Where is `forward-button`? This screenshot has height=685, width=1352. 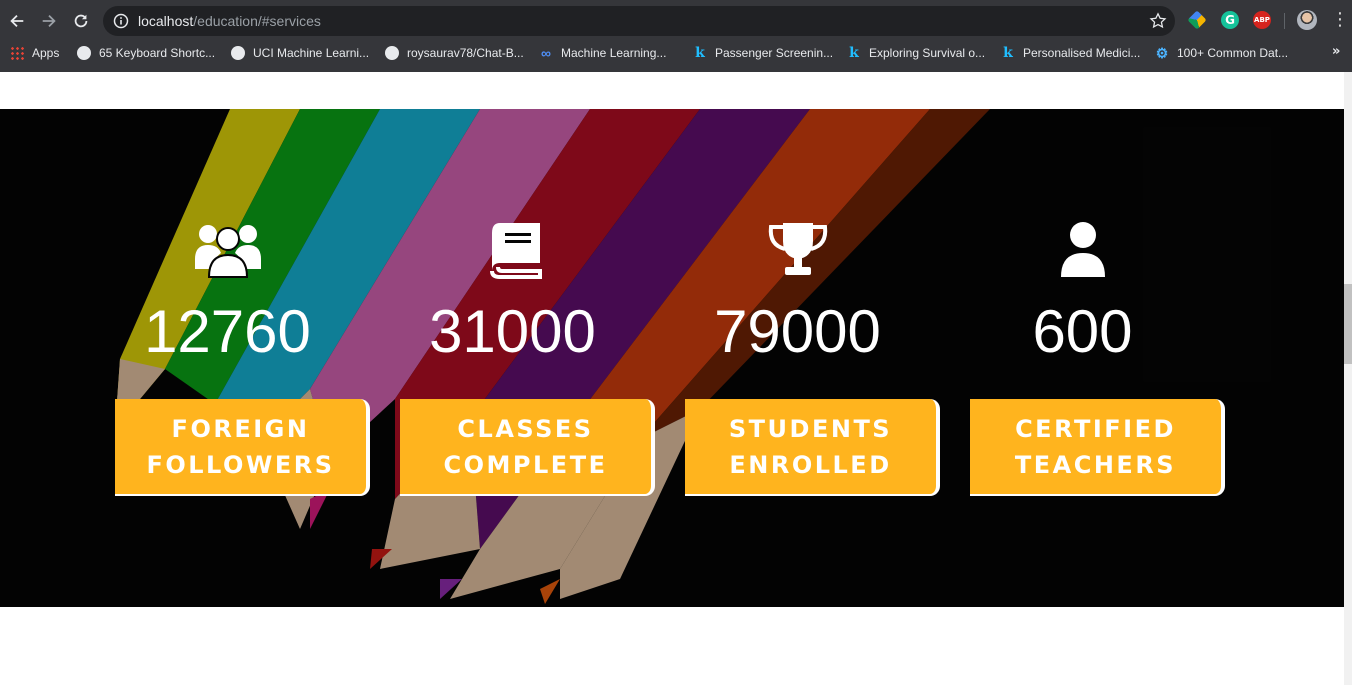
forward-button is located at coordinates (49, 21).